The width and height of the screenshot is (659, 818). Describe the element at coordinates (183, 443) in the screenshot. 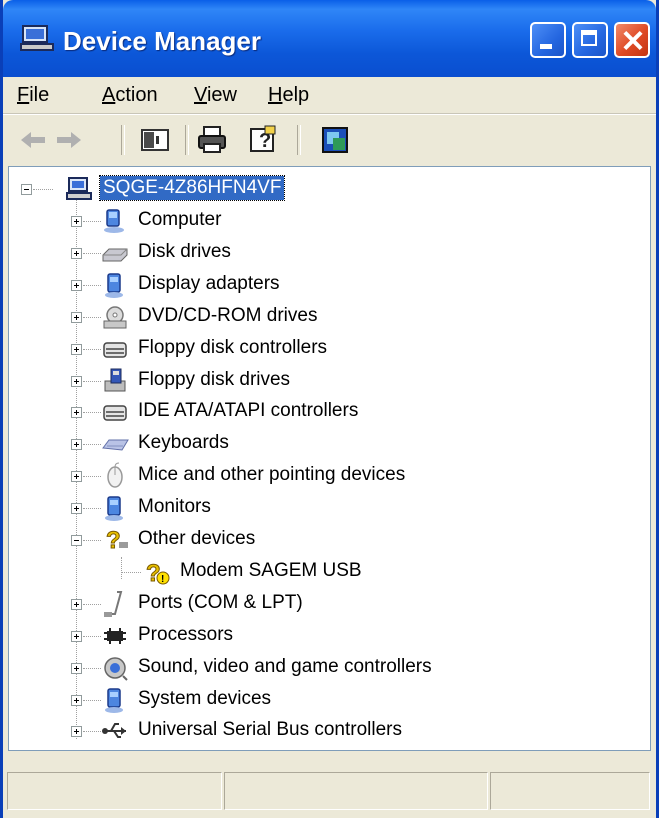

I see `tree-category-label: Keyboards` at that location.